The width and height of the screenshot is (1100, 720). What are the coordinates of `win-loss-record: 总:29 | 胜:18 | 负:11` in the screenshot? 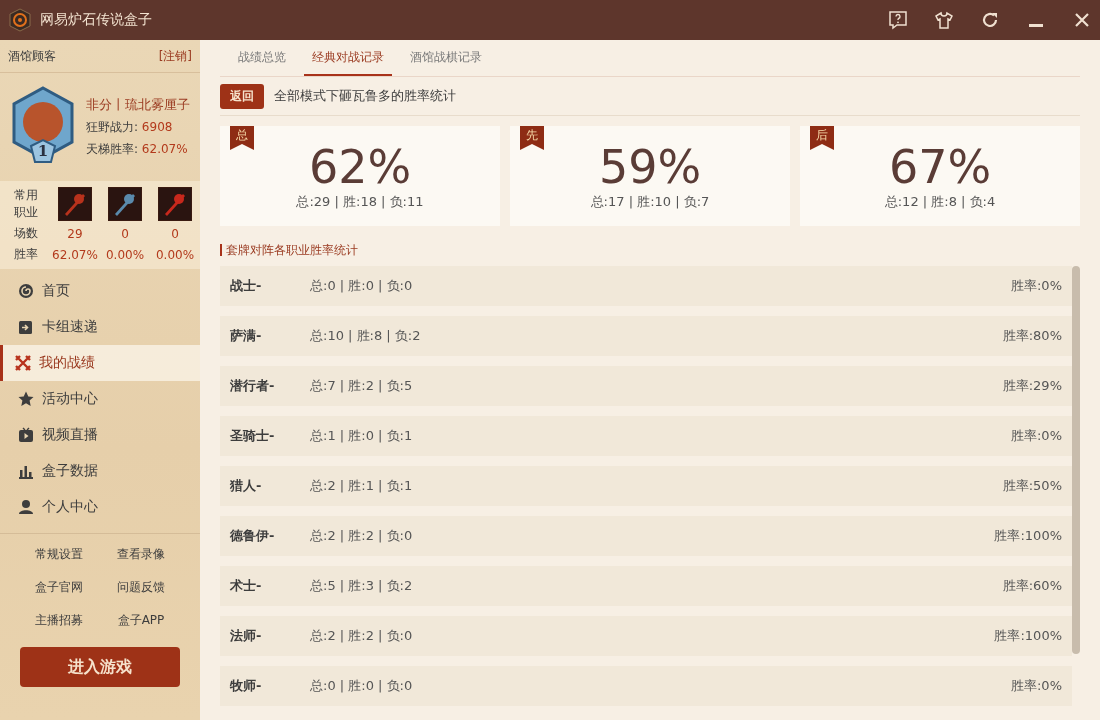 It's located at (360, 202).